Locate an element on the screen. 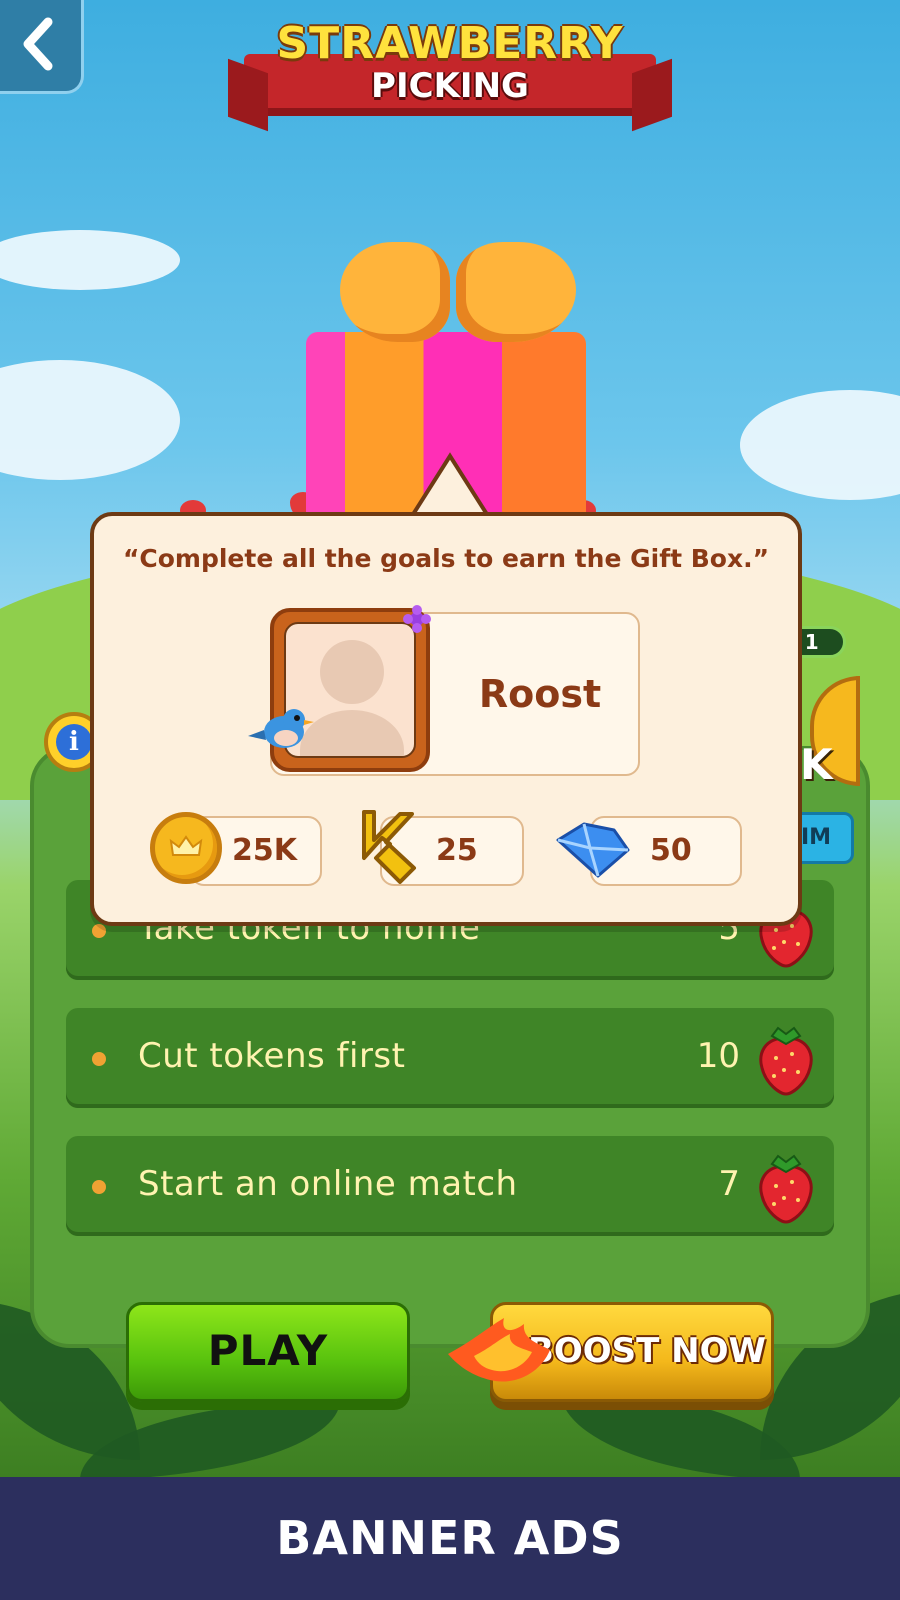  play-button: PLAY is located at coordinates (268, 1352).